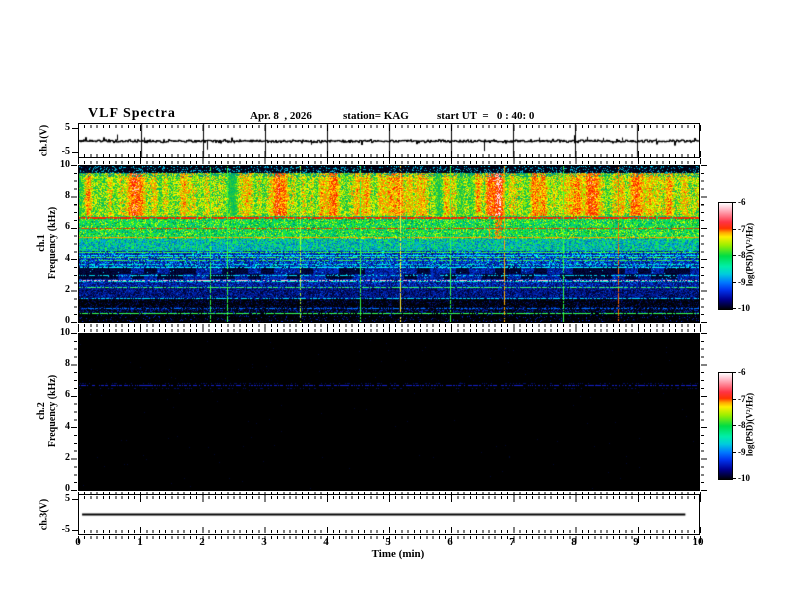  Describe the element at coordinates (388, 542) in the screenshot. I see `x-tick-label: 5` at that location.